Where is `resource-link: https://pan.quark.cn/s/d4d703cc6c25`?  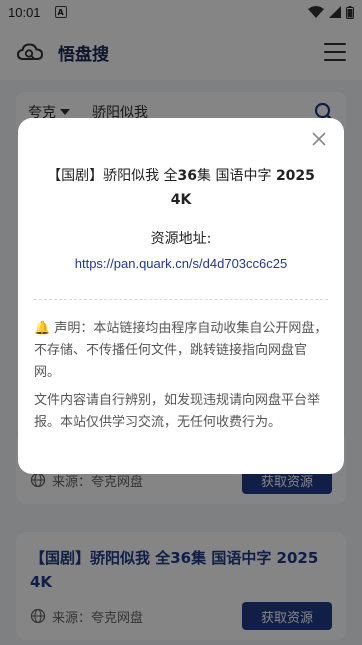
resource-link: https://pan.quark.cn/s/d4d703cc6c25 is located at coordinates (181, 263).